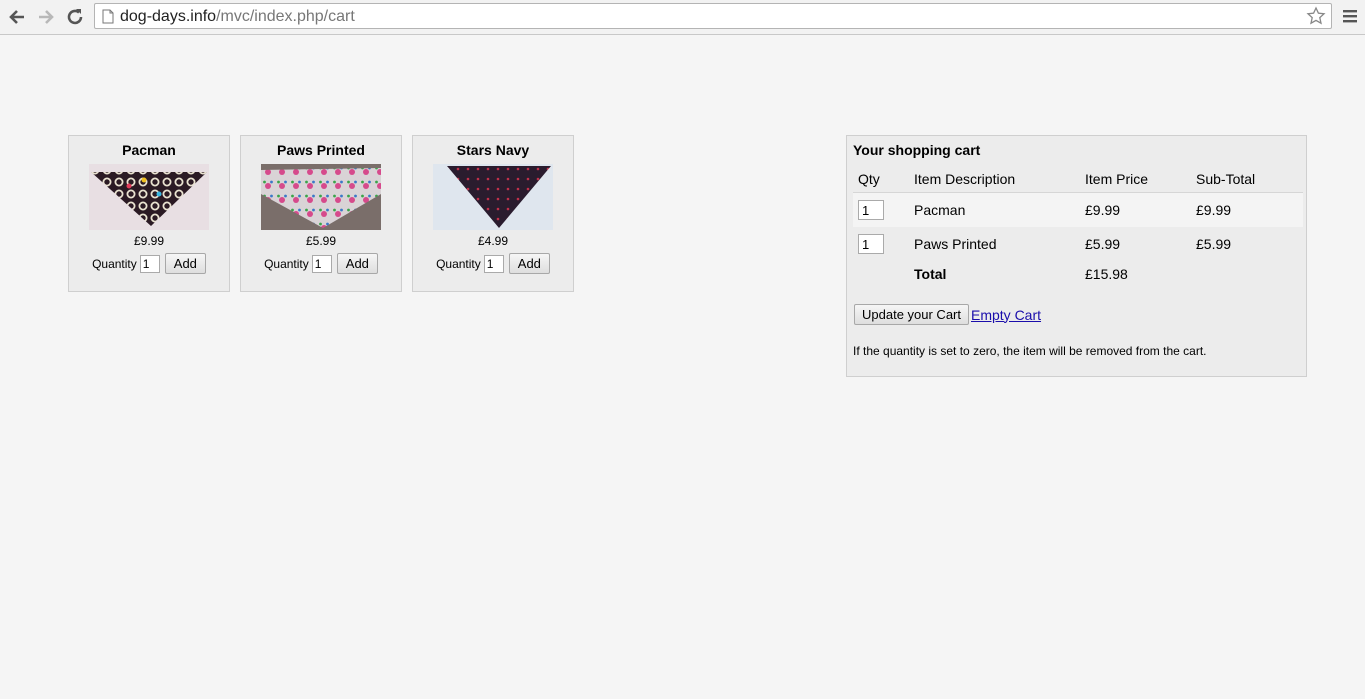 This screenshot has height=699, width=1365. I want to click on forward-arrow-icon, so click(46, 17).